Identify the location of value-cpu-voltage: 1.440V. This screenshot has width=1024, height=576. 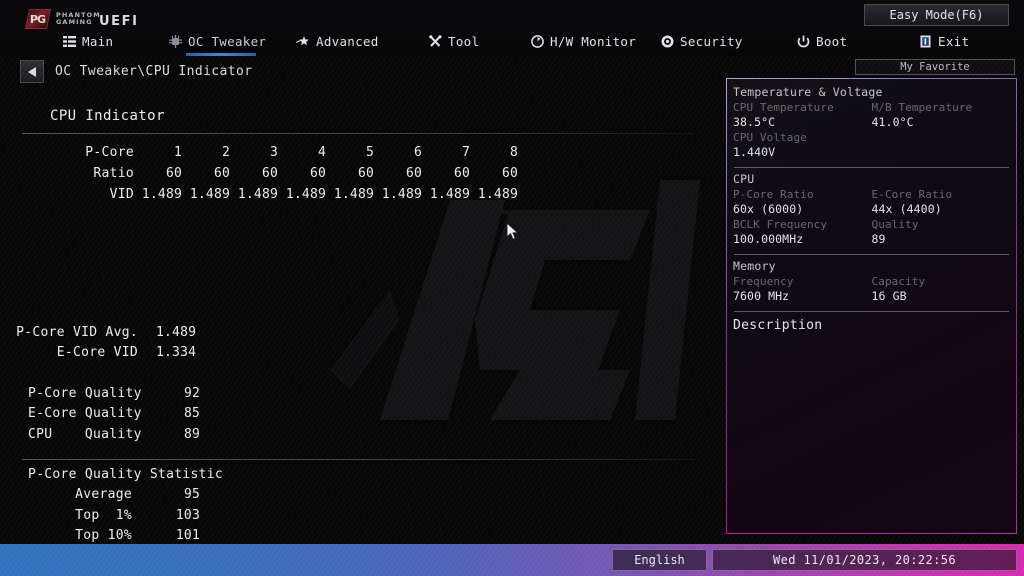
(754, 152).